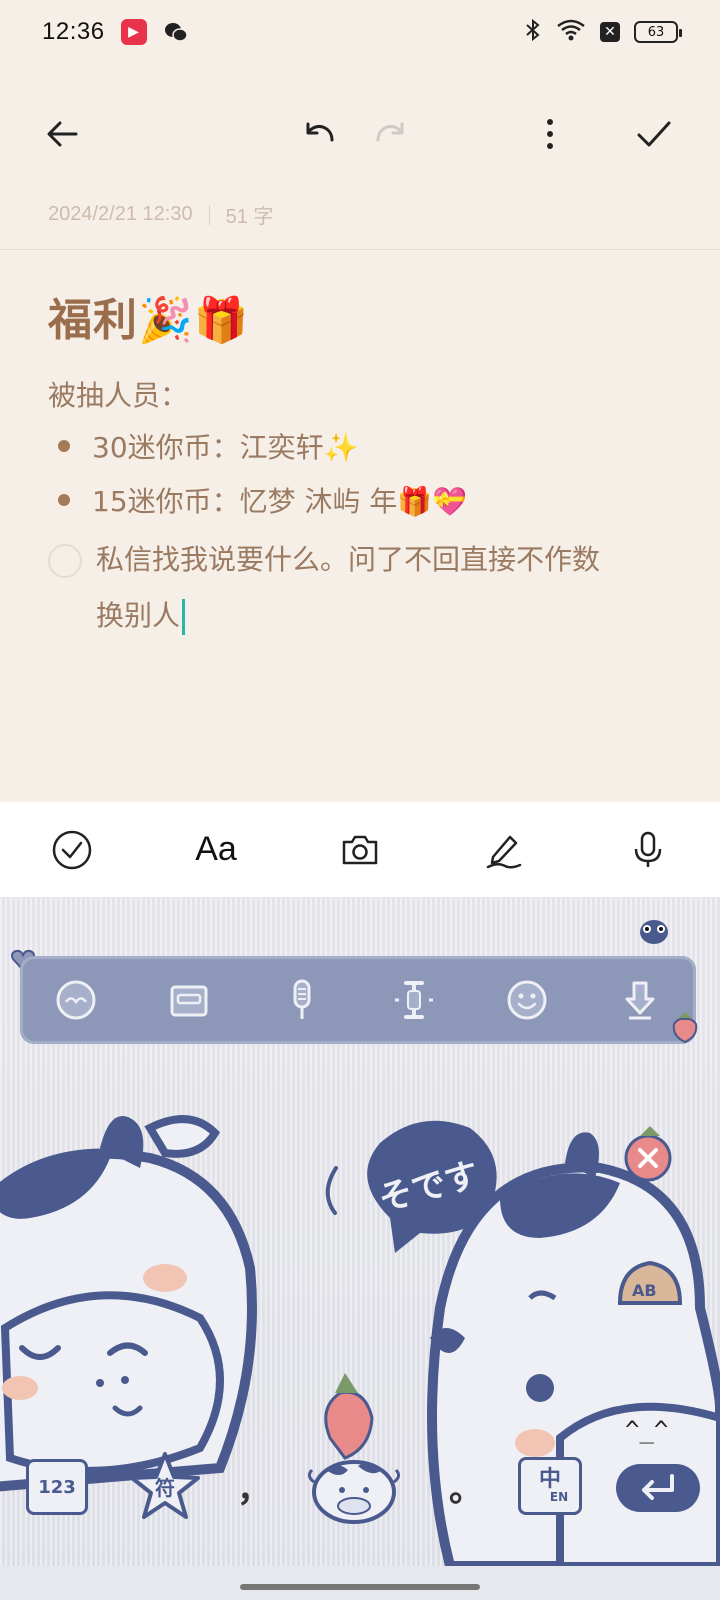 The width and height of the screenshot is (720, 1600). I want to click on sim-off-icon: ✕, so click(610, 32).